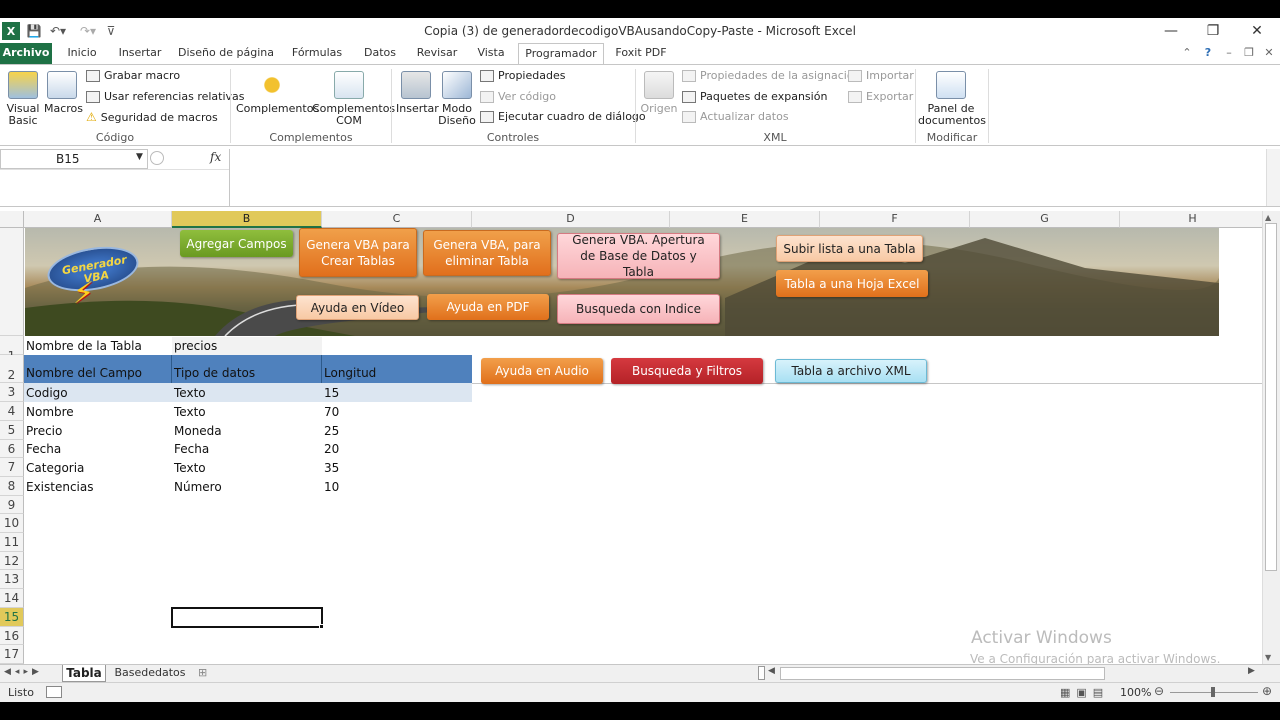  Describe the element at coordinates (397, 468) in the screenshot. I see `table-cell: 35` at that location.